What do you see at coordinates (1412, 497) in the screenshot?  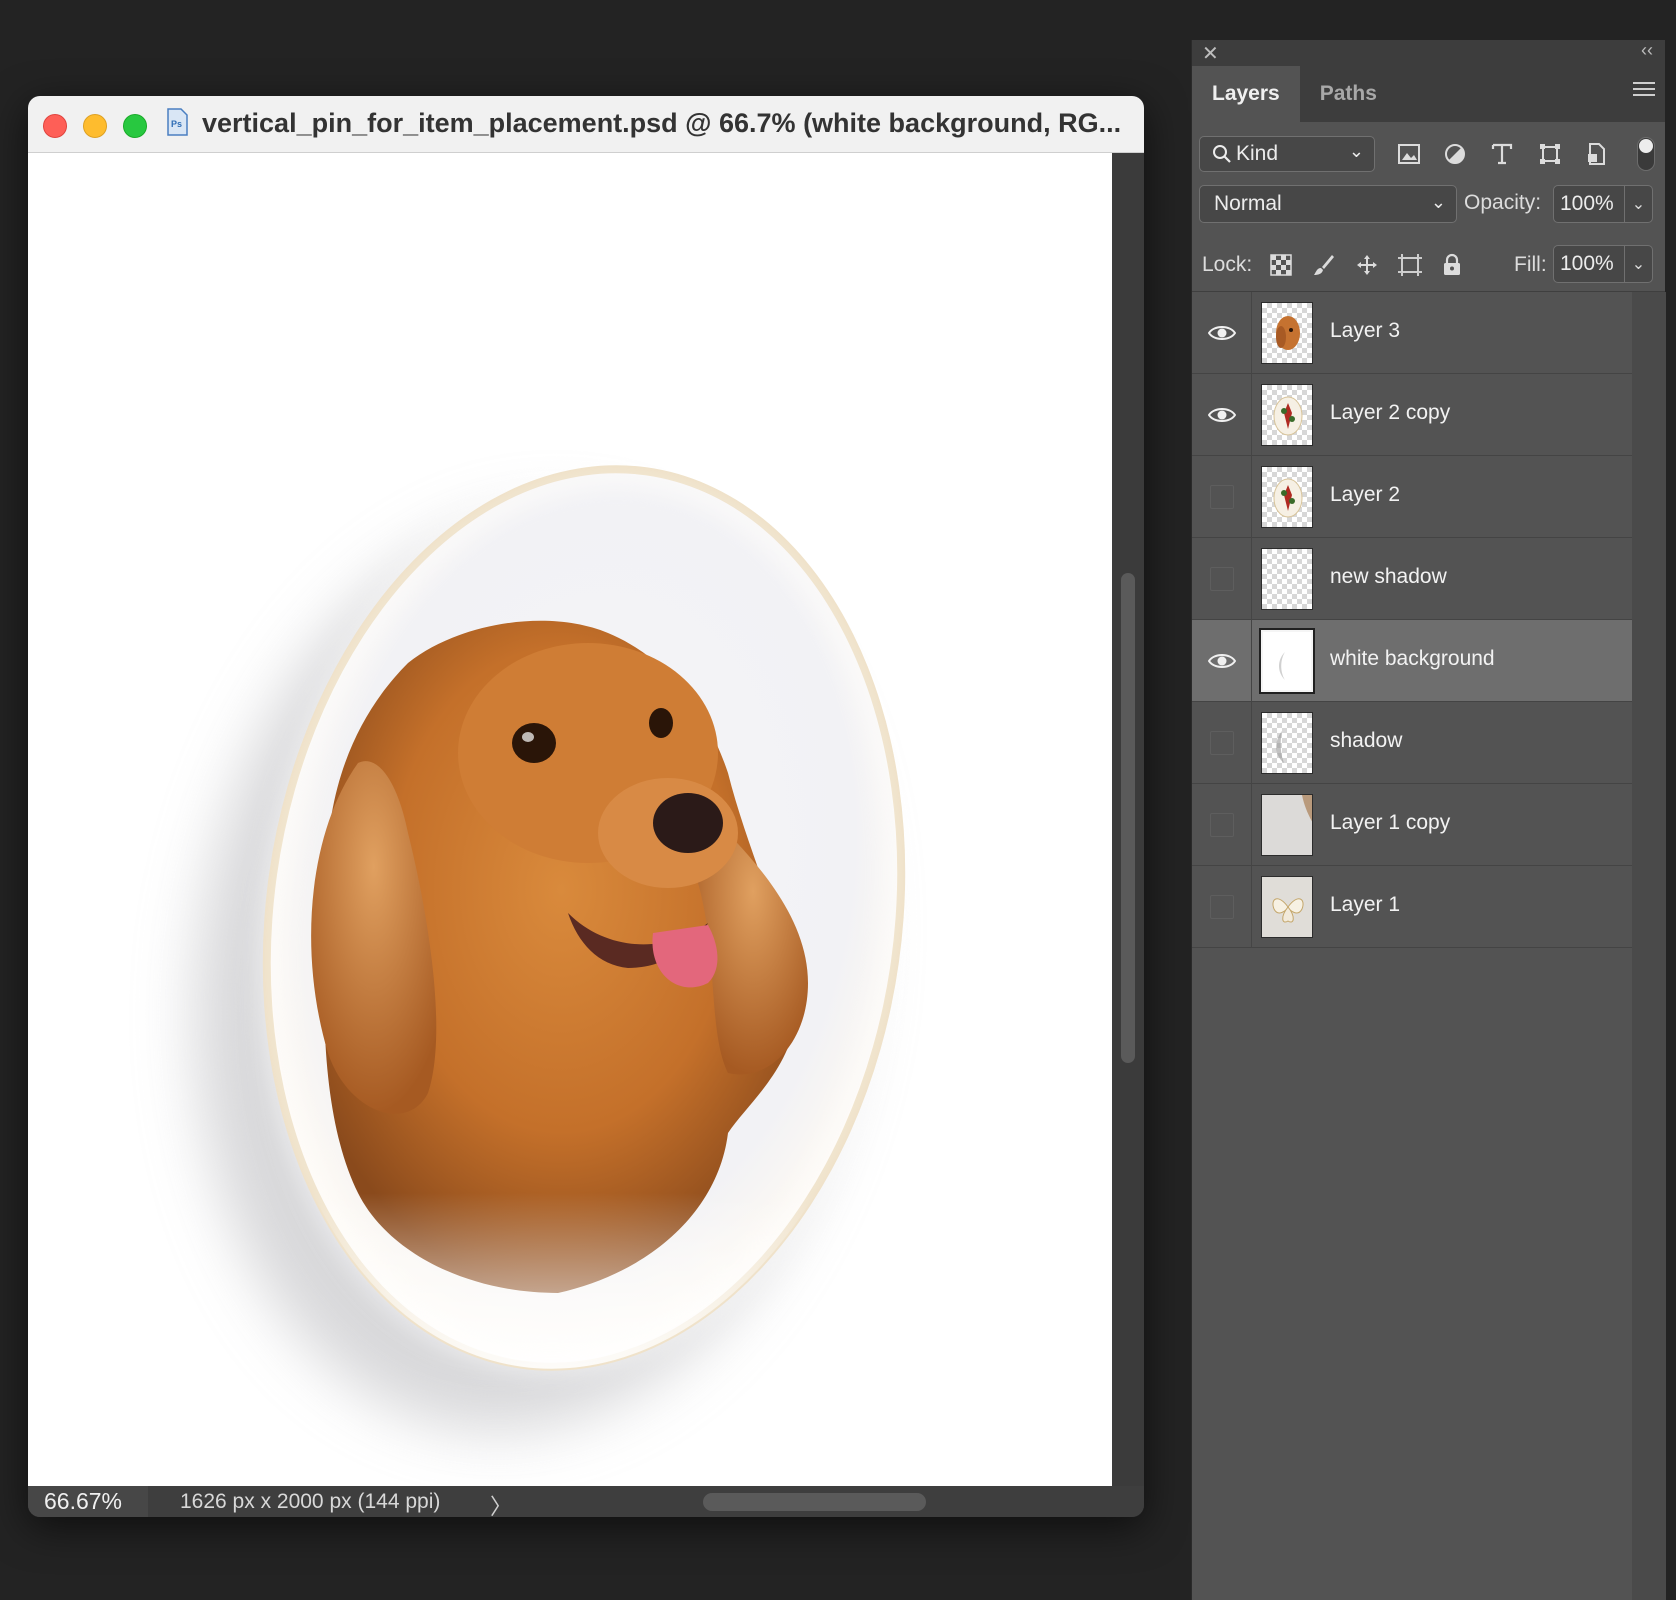 I see `layer-row: Layer 2` at bounding box center [1412, 497].